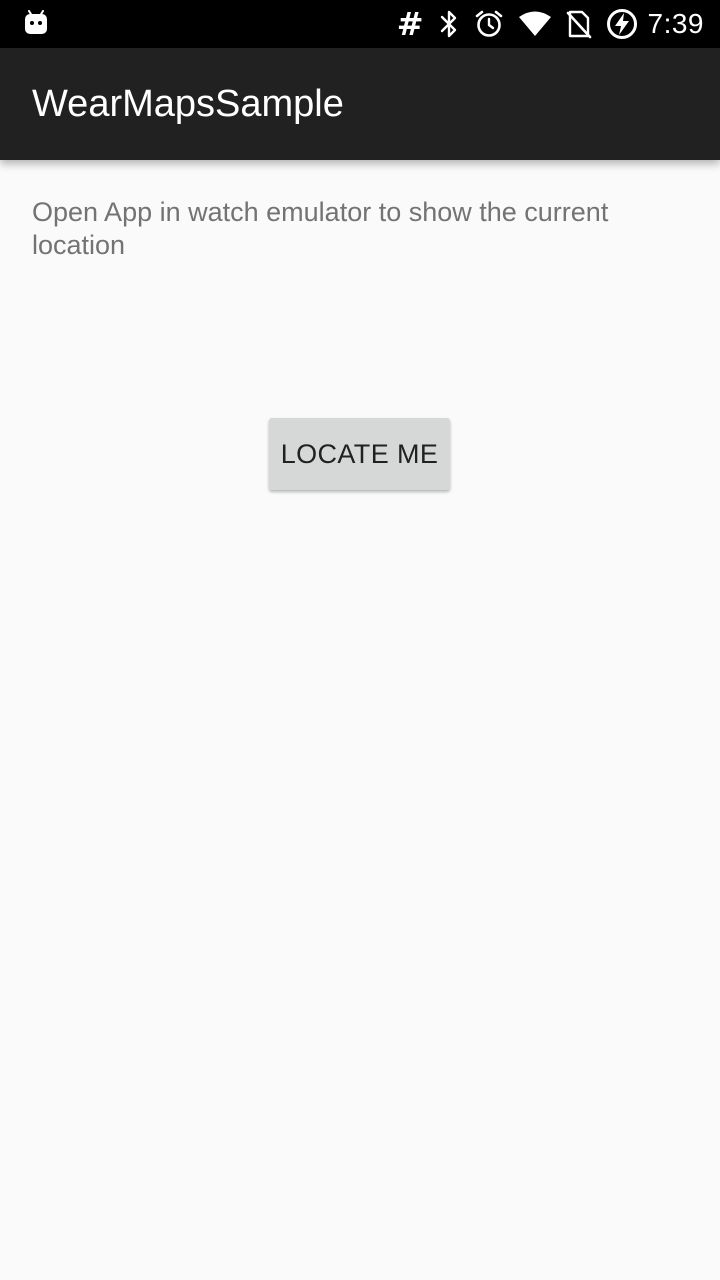  Describe the element at coordinates (449, 24) in the screenshot. I see `bluetooth-icon` at that location.